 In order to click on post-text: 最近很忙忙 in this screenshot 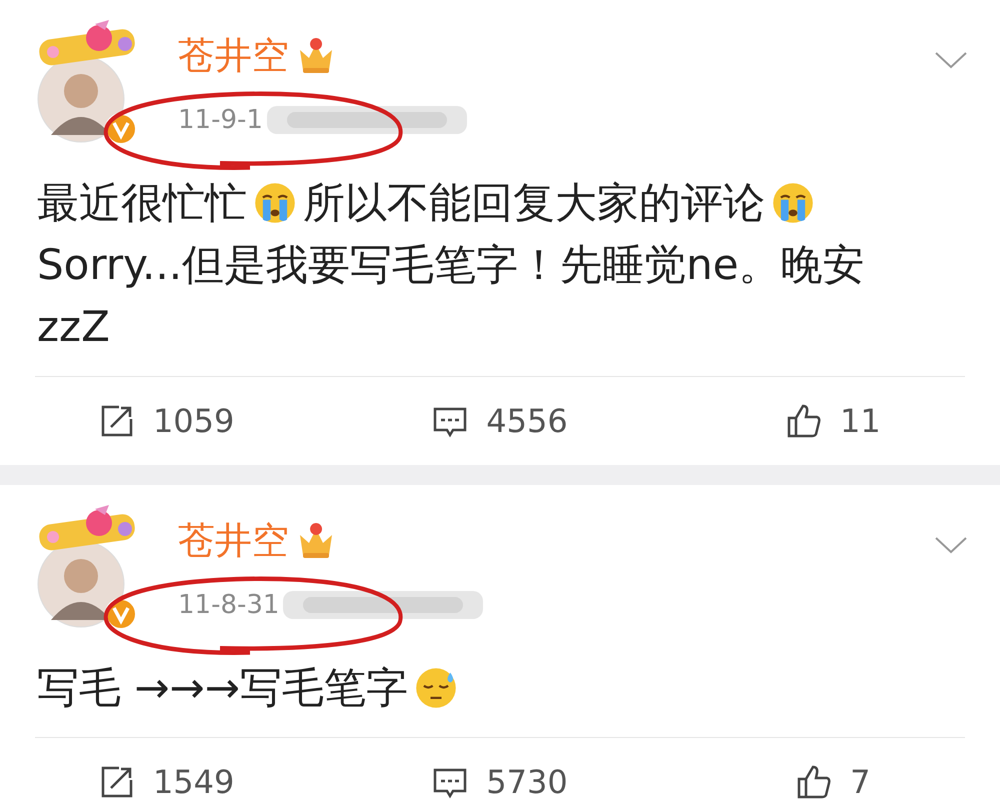, I will do `click(142, 203)`.